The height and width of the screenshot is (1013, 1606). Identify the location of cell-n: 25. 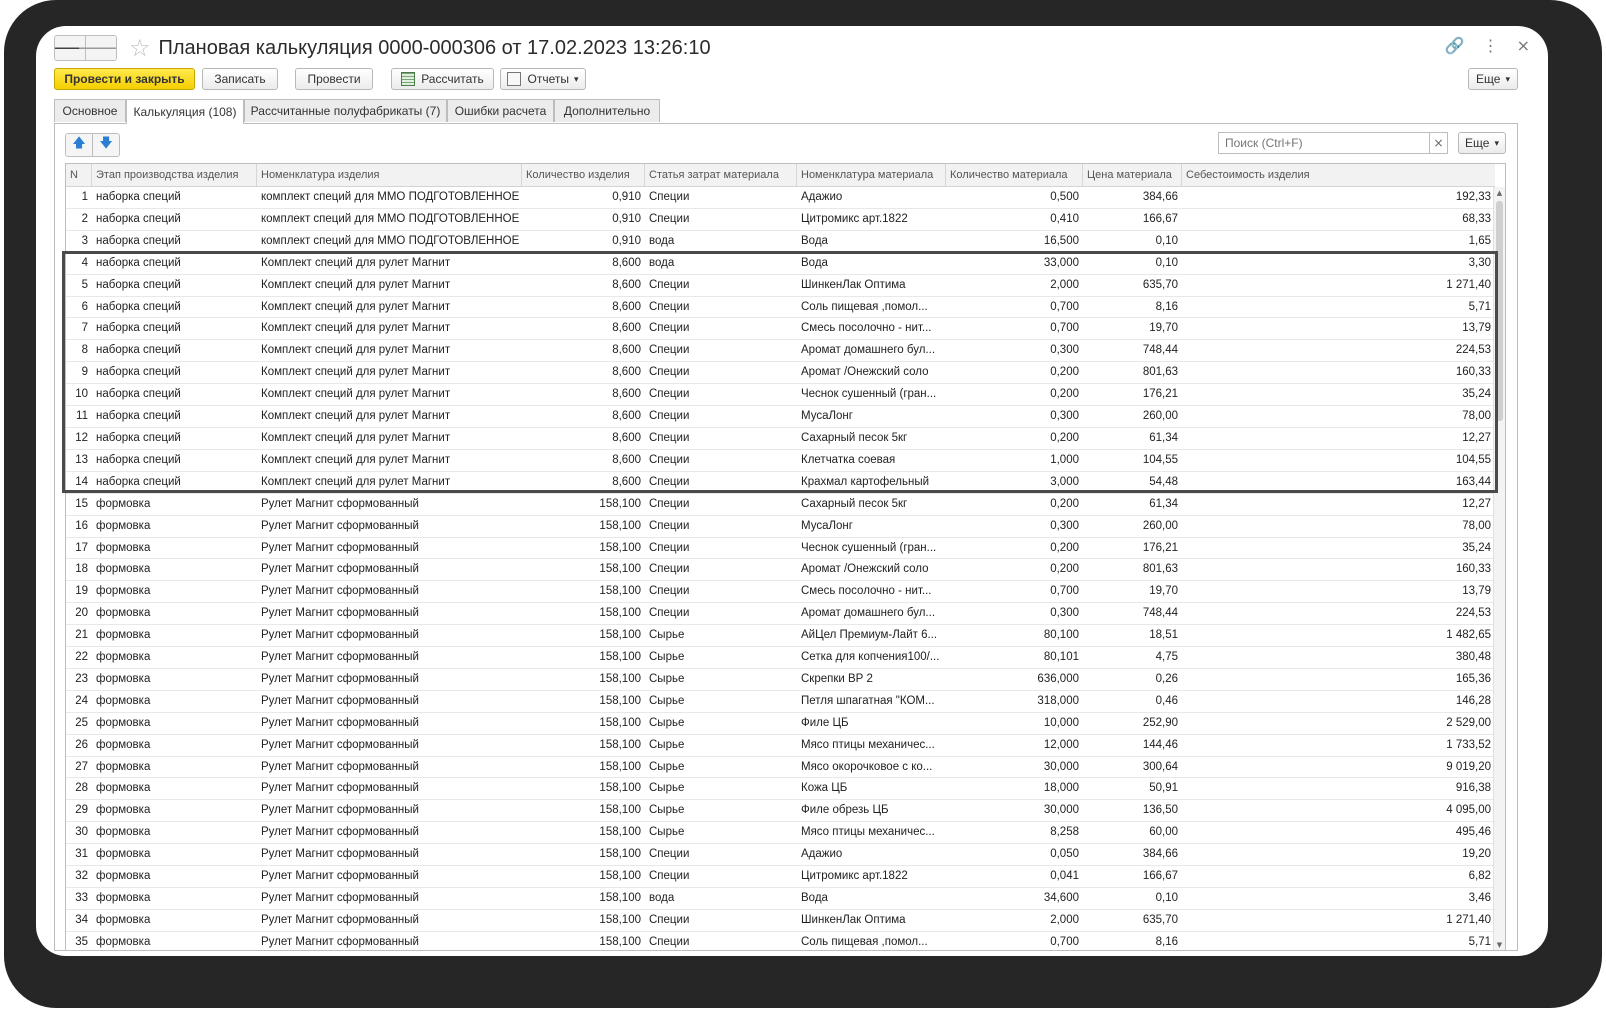
(79, 723).